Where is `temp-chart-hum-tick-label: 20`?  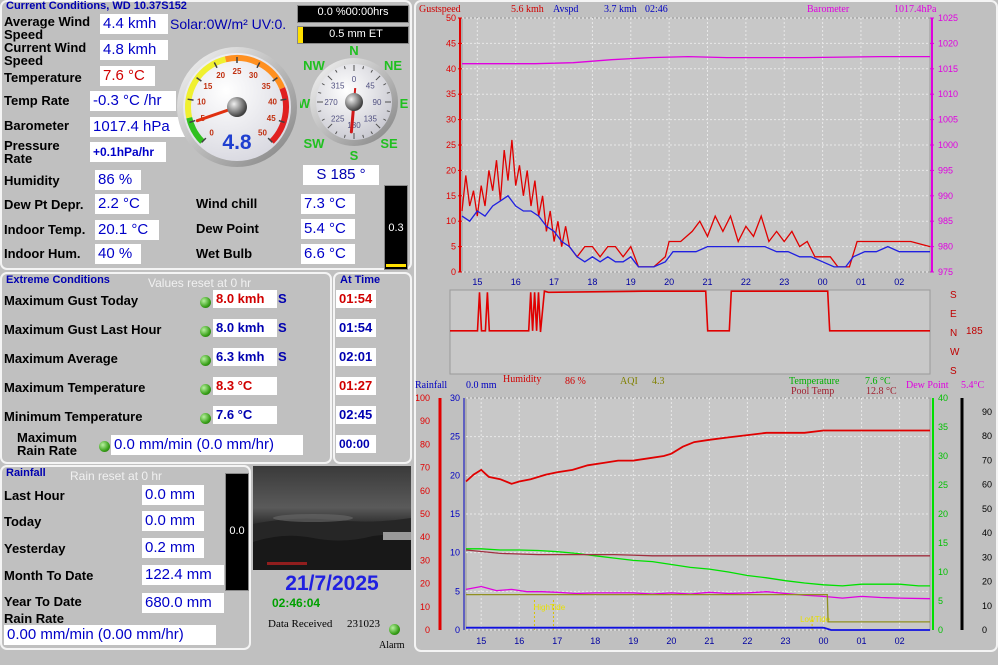 temp-chart-hum-tick-label: 20 is located at coordinates (425, 584).